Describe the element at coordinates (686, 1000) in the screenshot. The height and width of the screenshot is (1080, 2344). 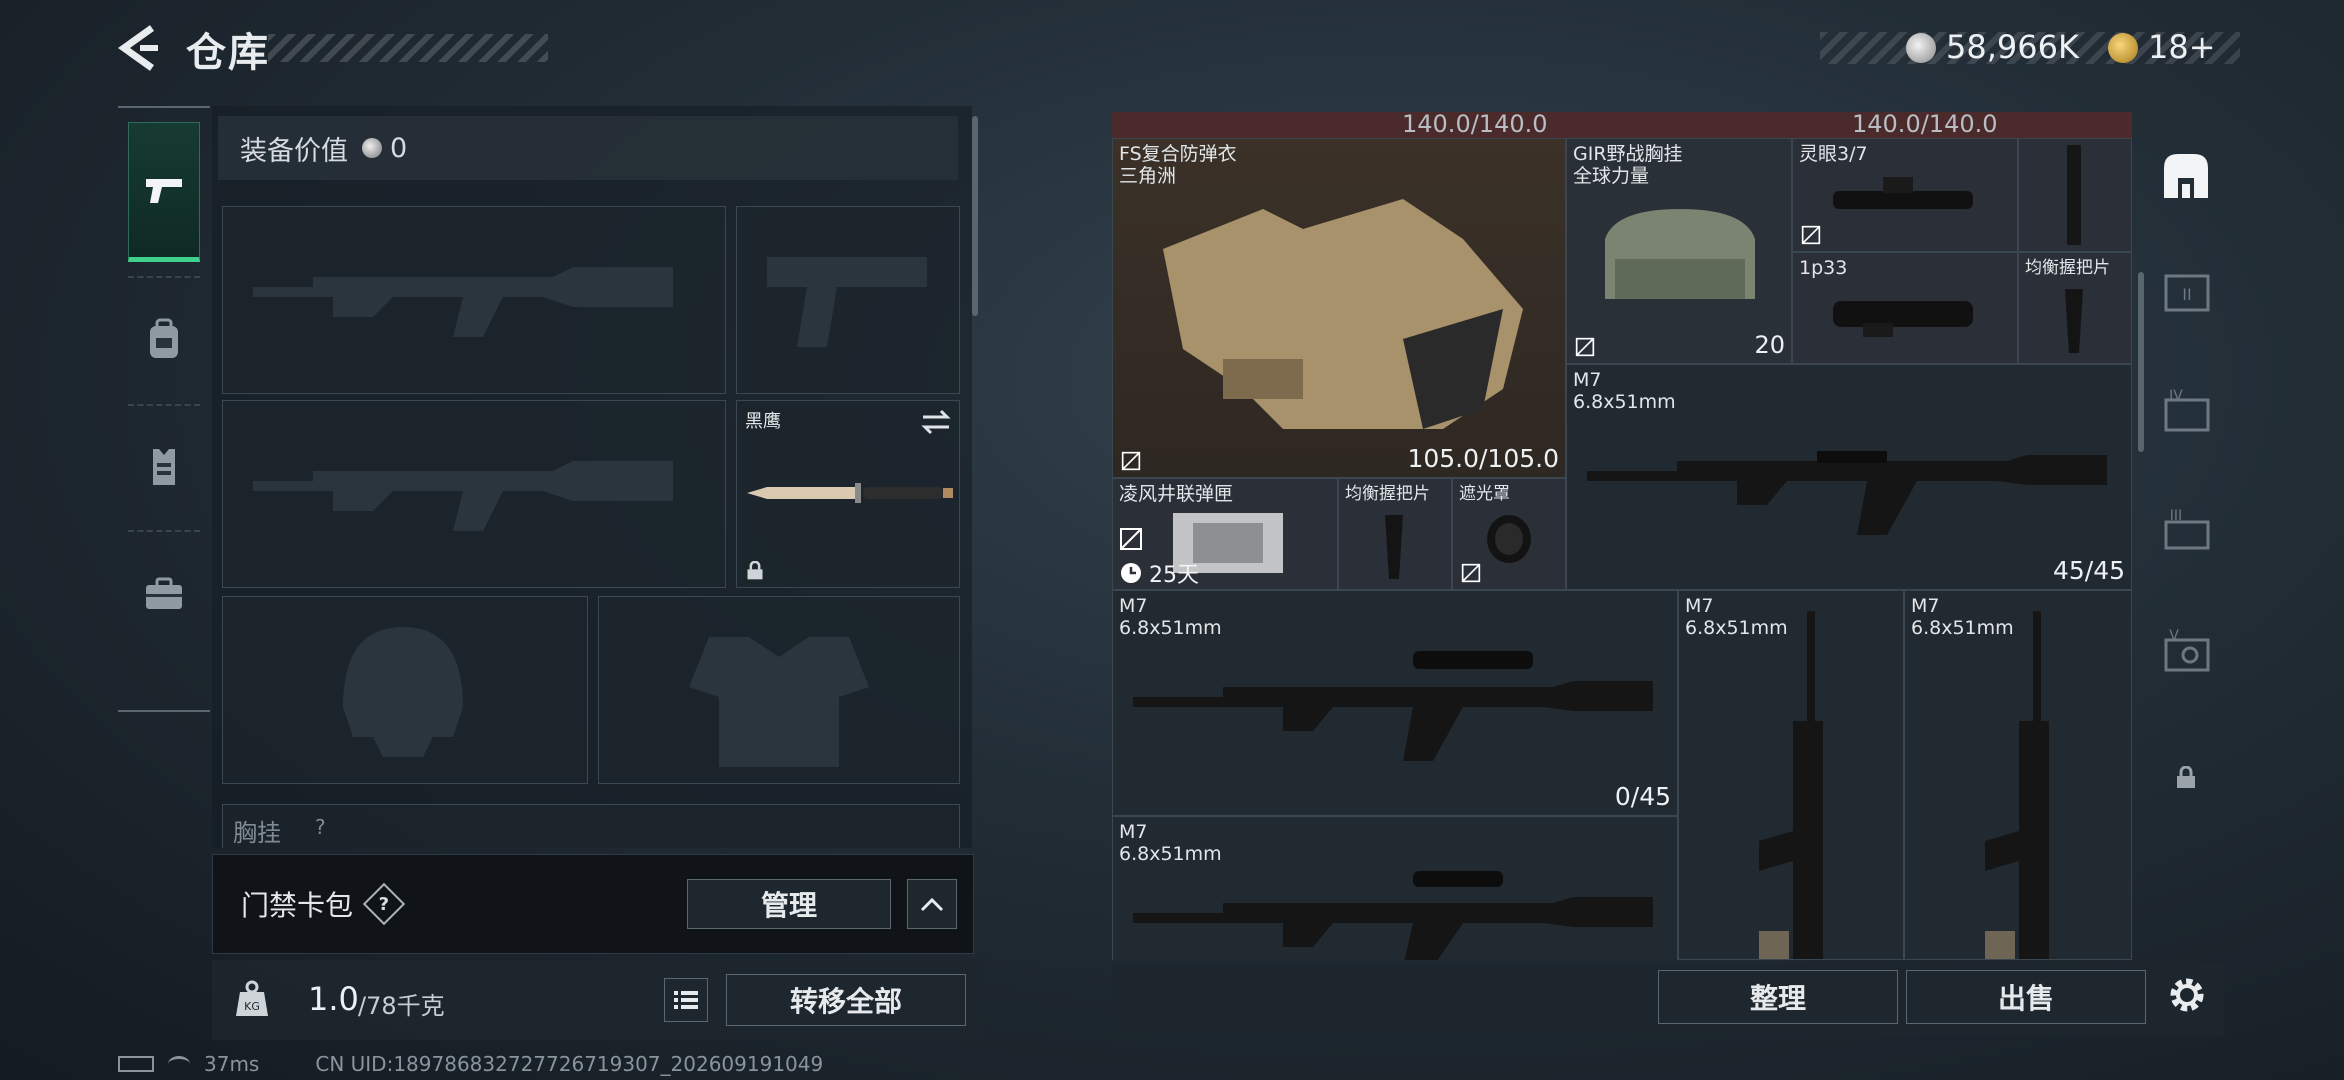
I see `list-view-button` at that location.